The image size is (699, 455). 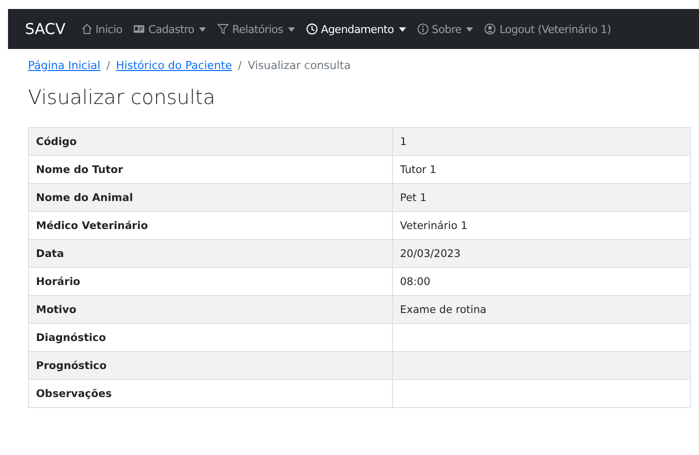 What do you see at coordinates (139, 29) in the screenshot?
I see `id-card-icon` at bounding box center [139, 29].